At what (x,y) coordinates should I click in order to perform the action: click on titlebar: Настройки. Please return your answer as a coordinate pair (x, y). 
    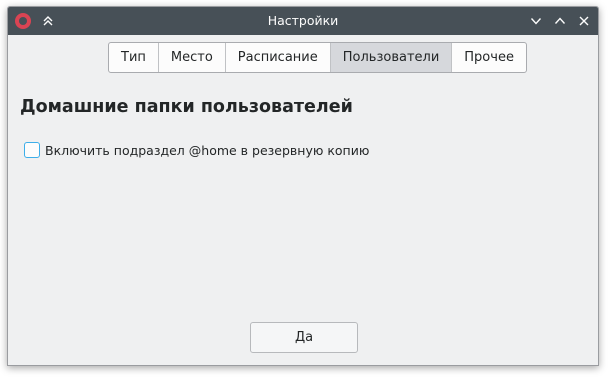
    Looking at the image, I should click on (303, 21).